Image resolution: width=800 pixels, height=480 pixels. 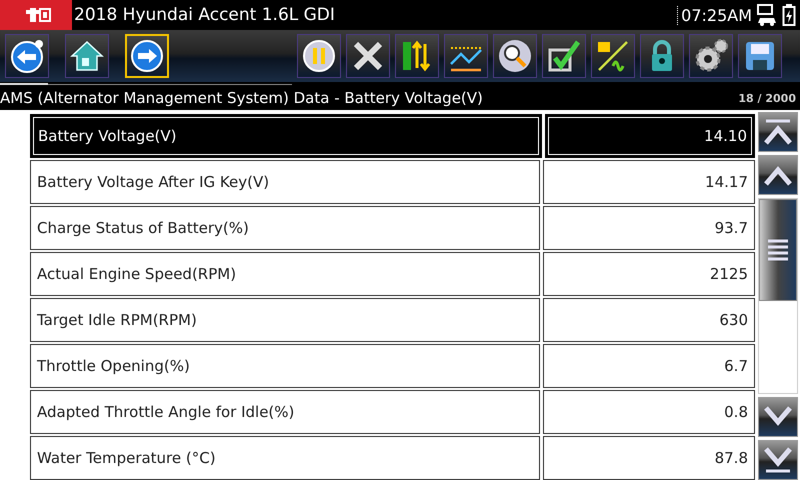 I want to click on parameter-name: Charge Status of Battery(%), so click(x=285, y=228).